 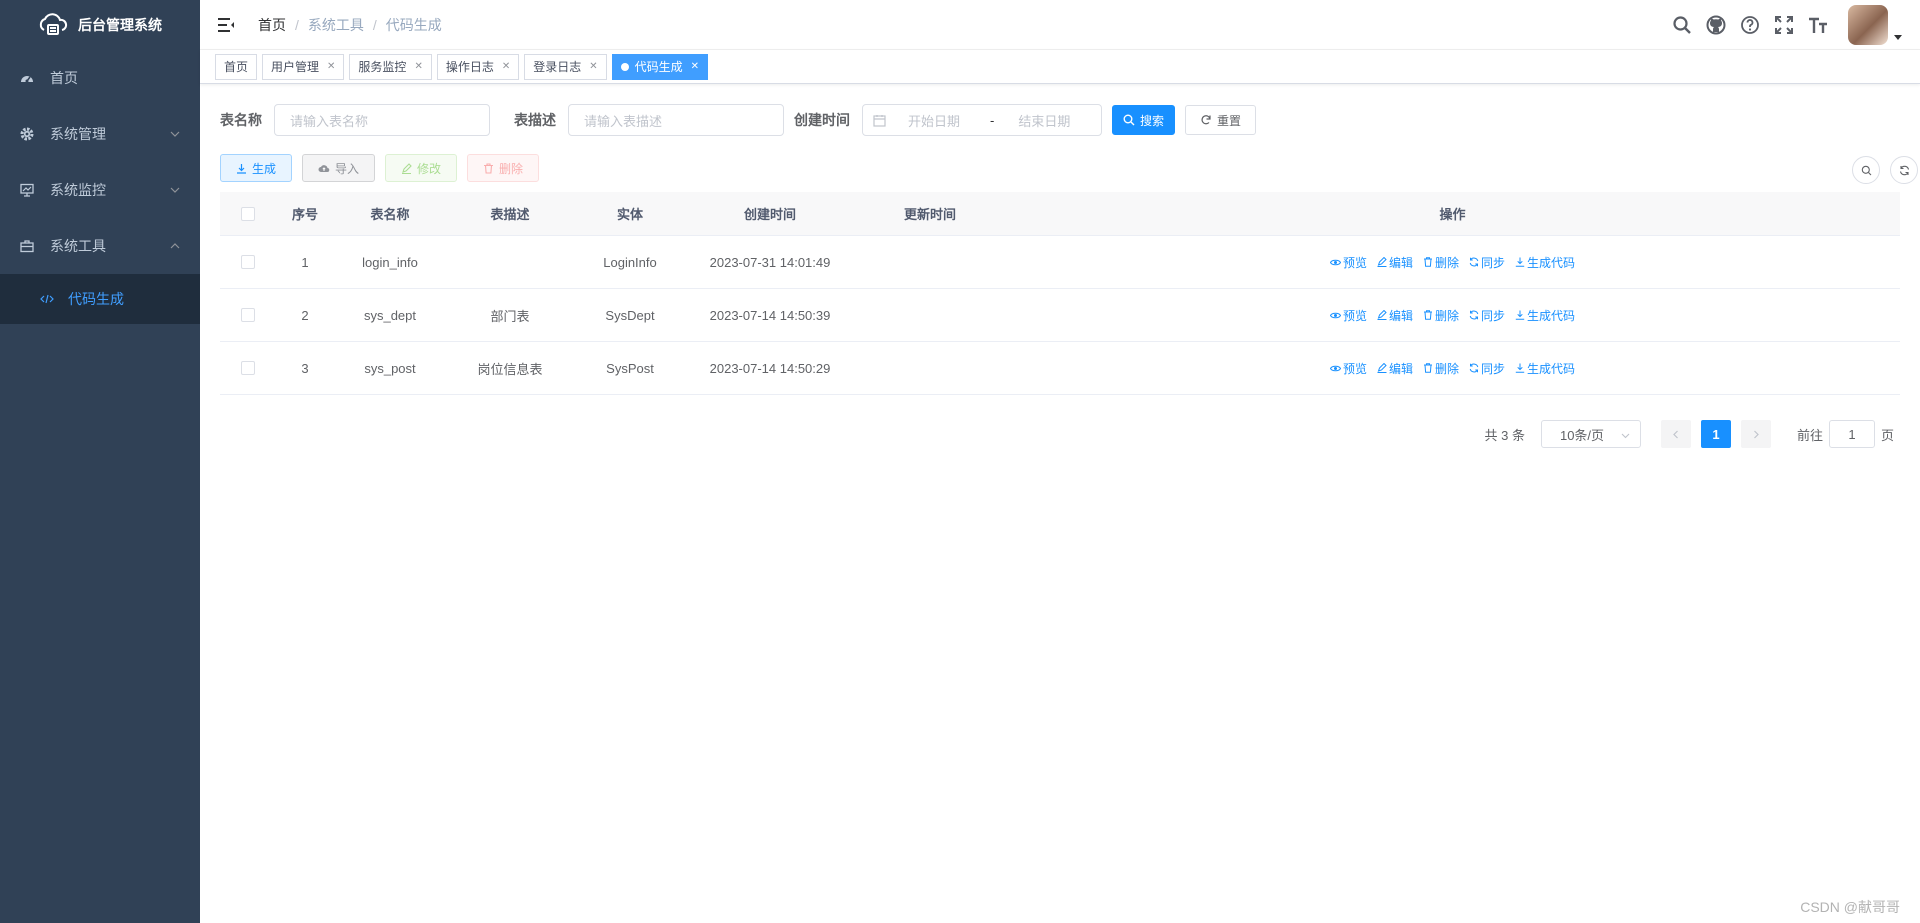 What do you see at coordinates (1144, 120) in the screenshot?
I see `search-button: 搜索` at bounding box center [1144, 120].